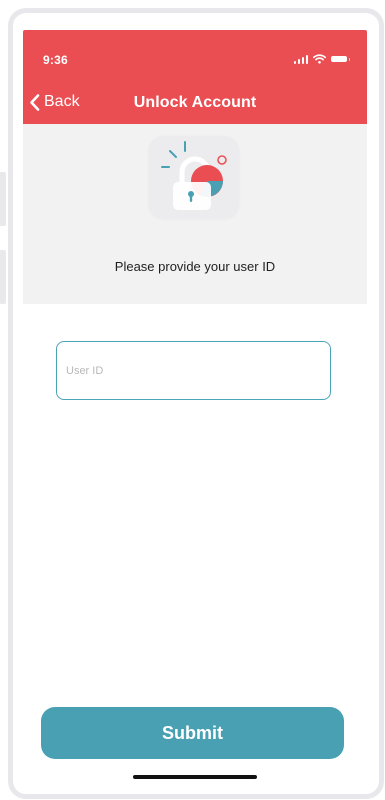 The image size is (385, 800). I want to click on cellular-signal-icon, so click(300, 59).